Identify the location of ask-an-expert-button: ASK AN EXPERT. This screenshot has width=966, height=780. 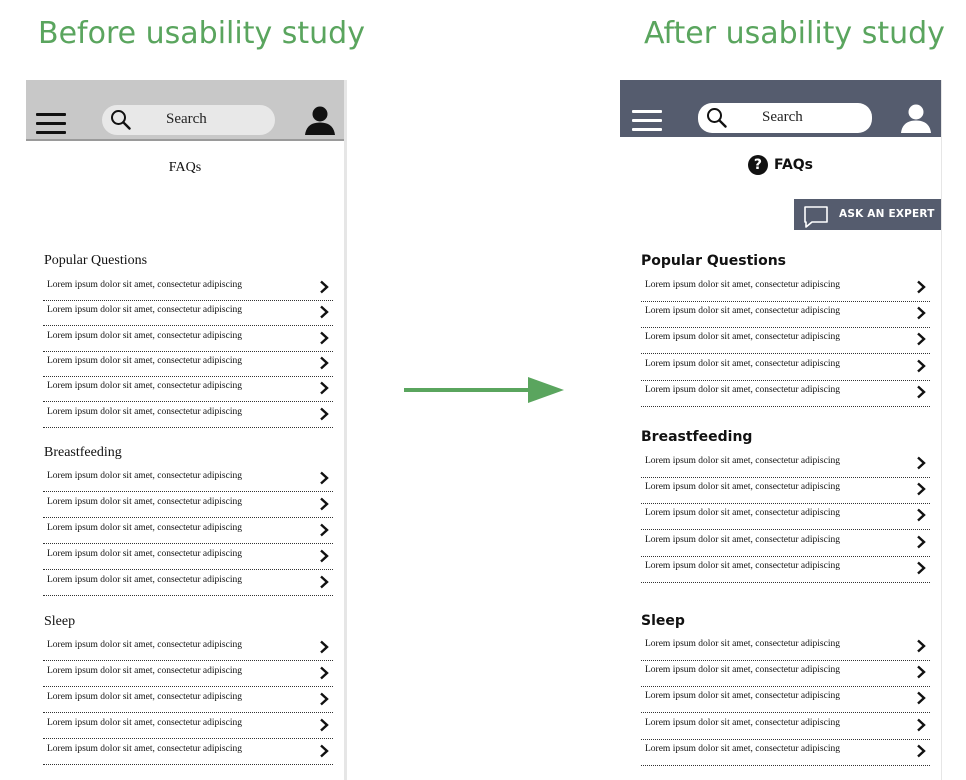
(867, 214).